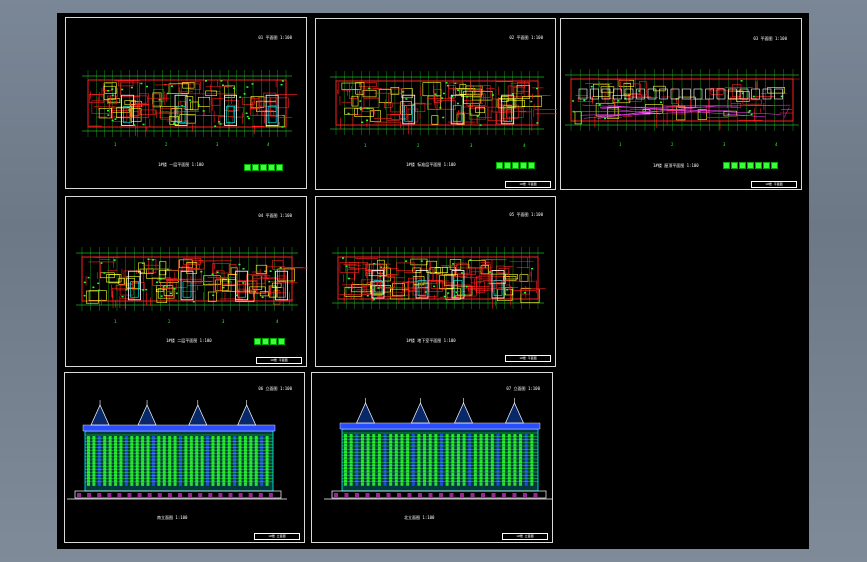  Describe the element at coordinates (184, 457) in the screenshot. I see `drawing-sheet: 06 立面图 1:100 南立面图 1:100 1#楼 立面图` at that location.